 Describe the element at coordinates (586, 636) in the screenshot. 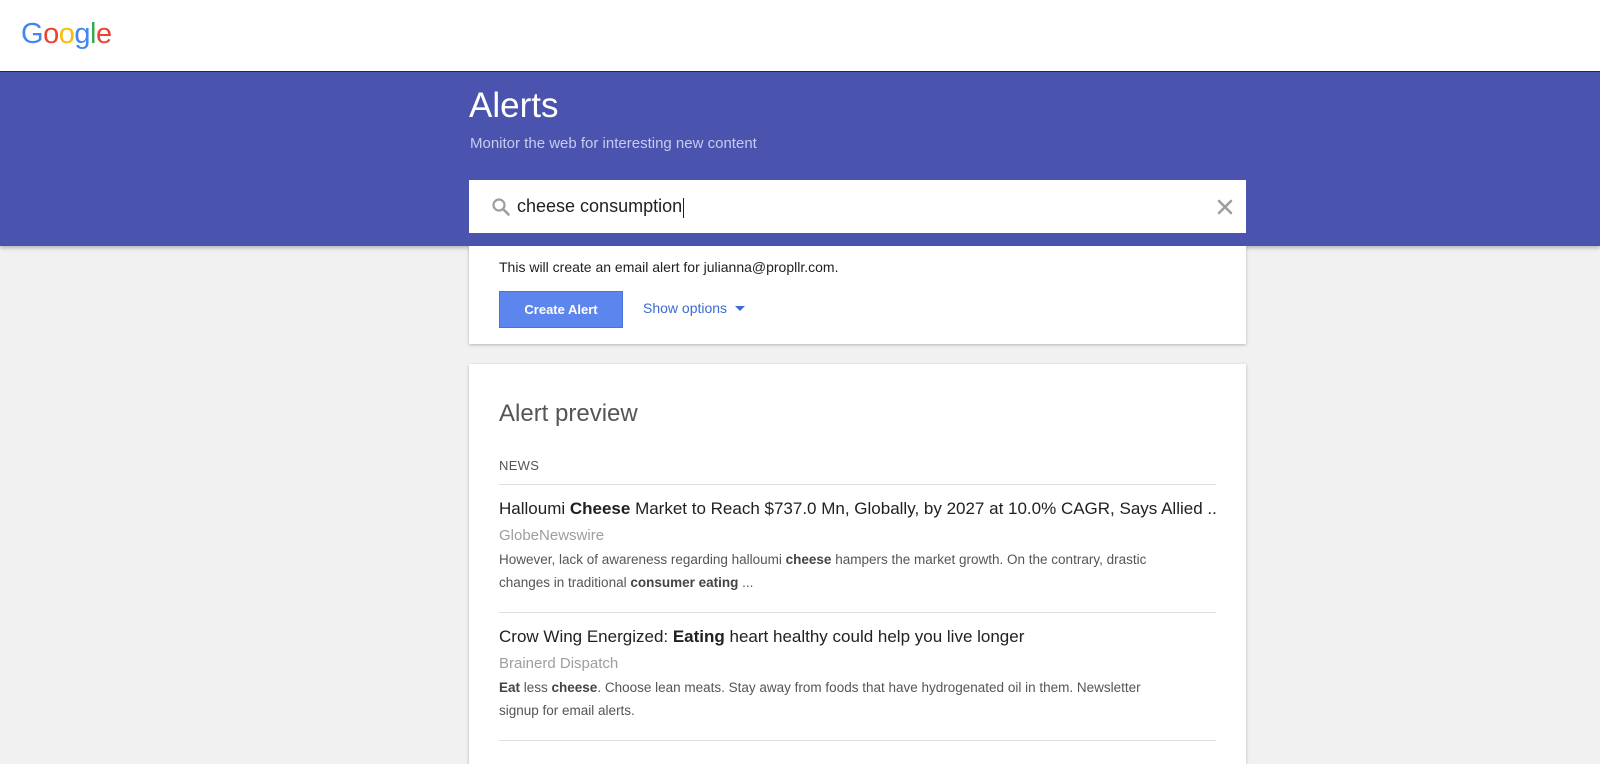

I see `title-text: Crow Wing Energized:` at that location.